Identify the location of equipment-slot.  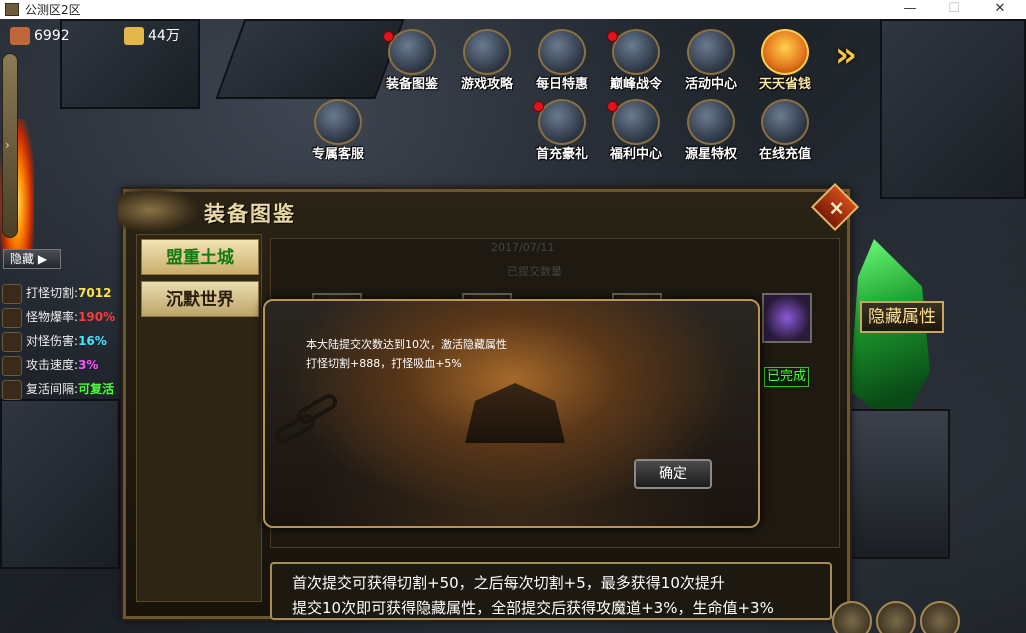
(787, 318).